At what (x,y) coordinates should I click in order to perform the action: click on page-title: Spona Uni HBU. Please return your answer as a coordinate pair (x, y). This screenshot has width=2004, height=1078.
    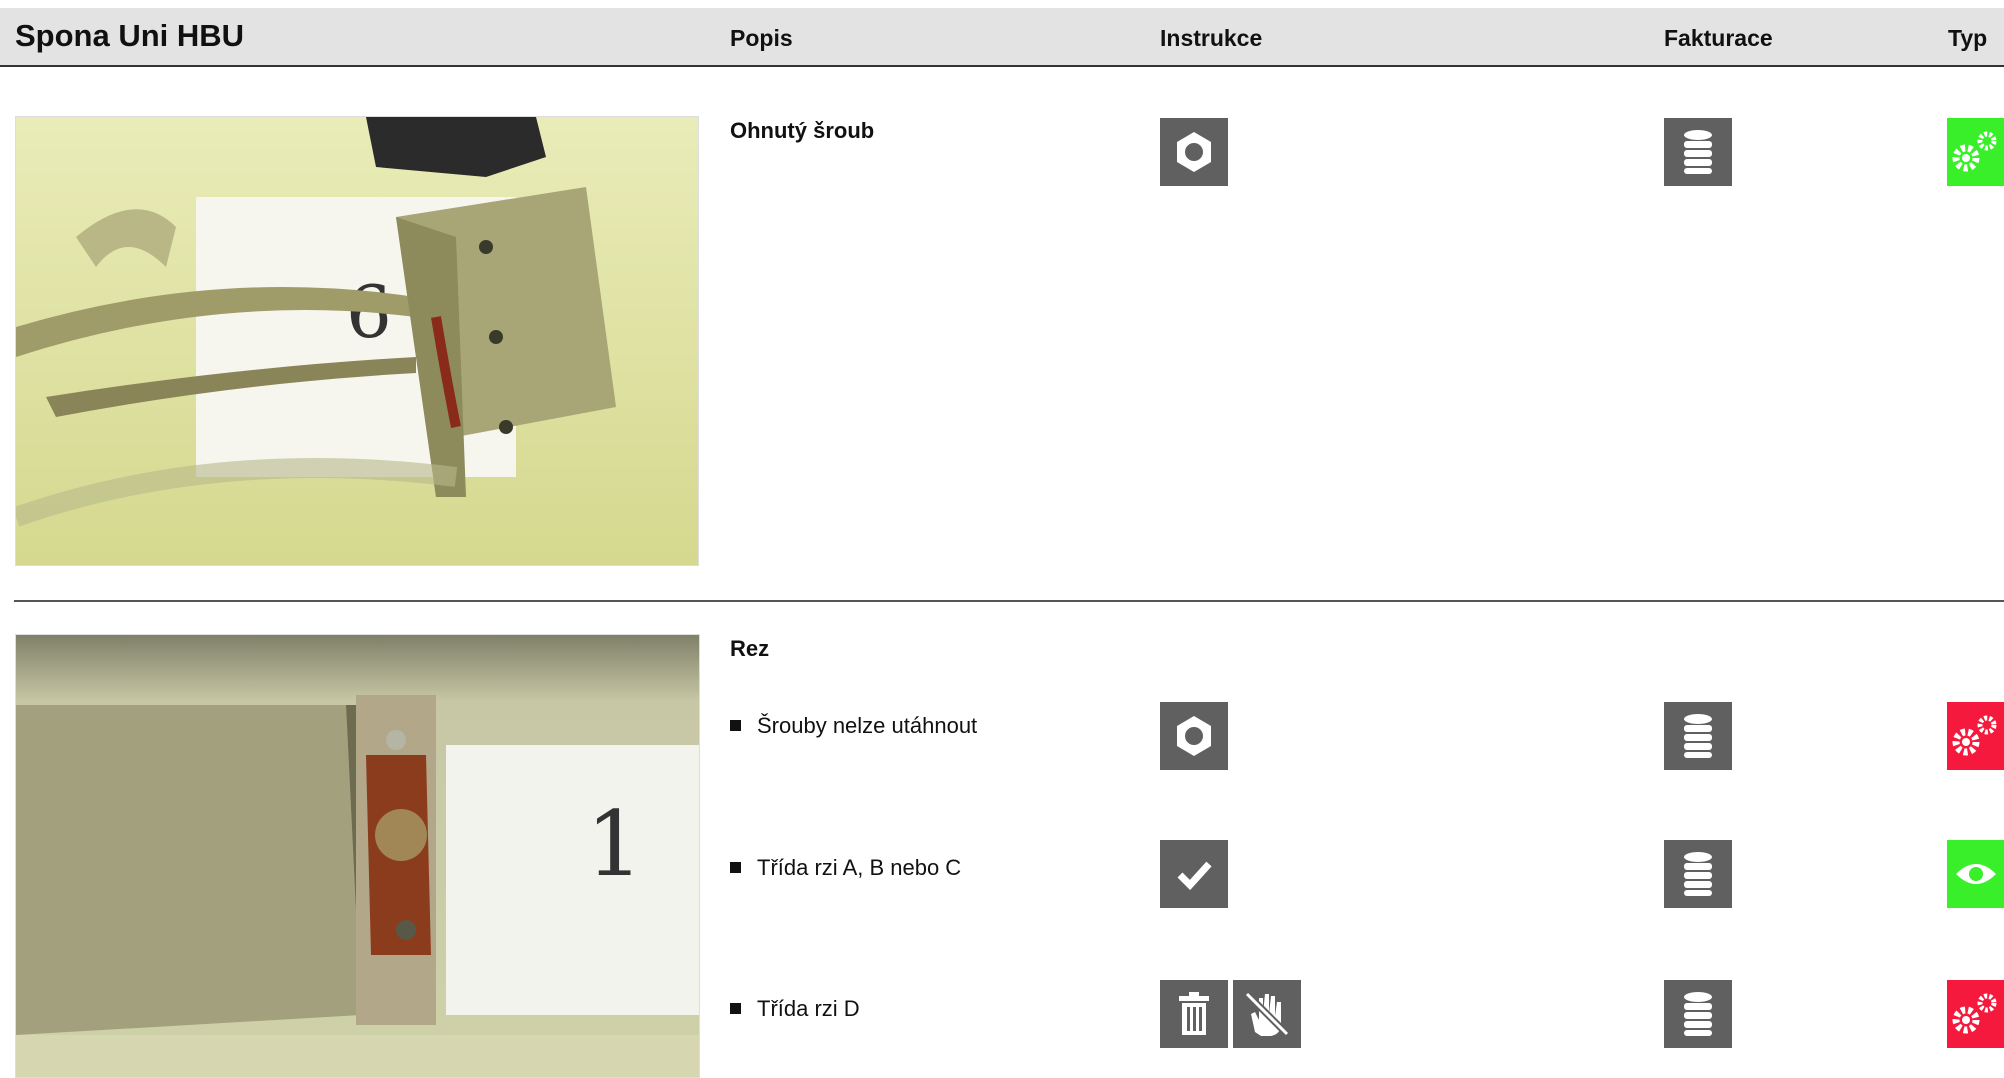
    Looking at the image, I should click on (130, 35).